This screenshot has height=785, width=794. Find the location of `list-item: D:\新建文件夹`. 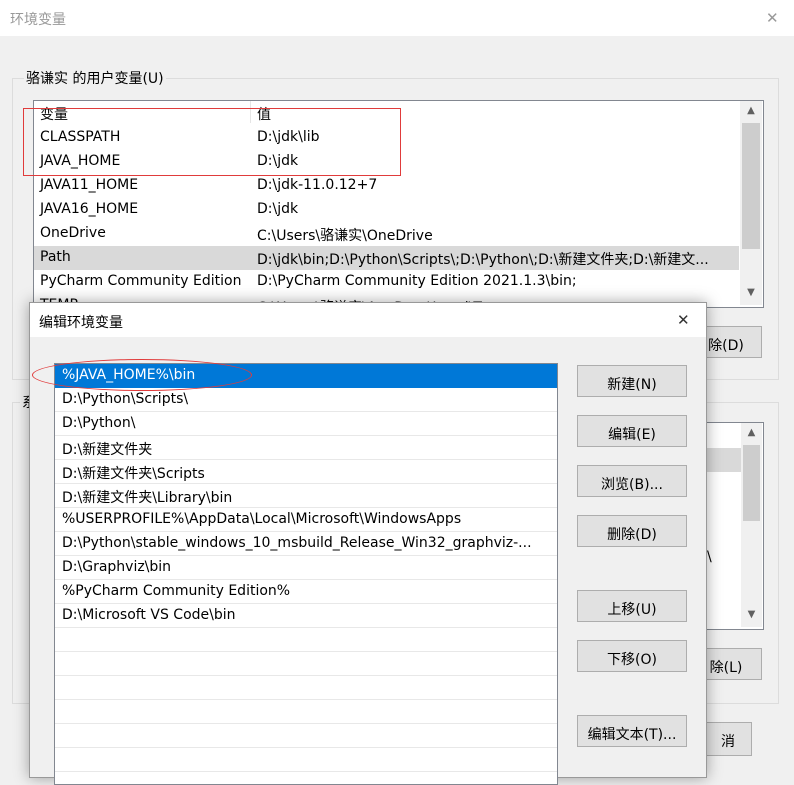

list-item: D:\新建文件夹 is located at coordinates (306, 448).